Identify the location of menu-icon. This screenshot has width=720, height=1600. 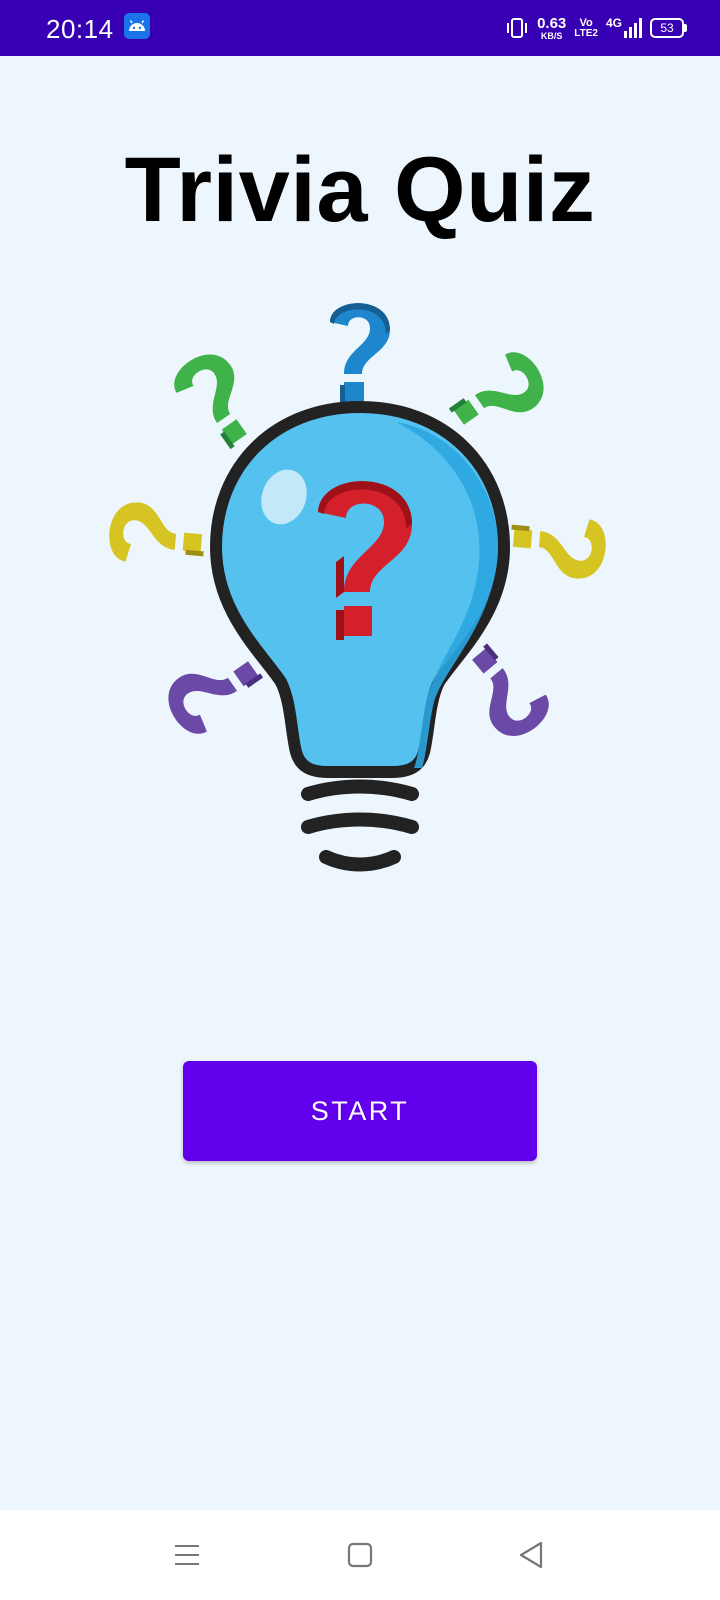
(187, 1555).